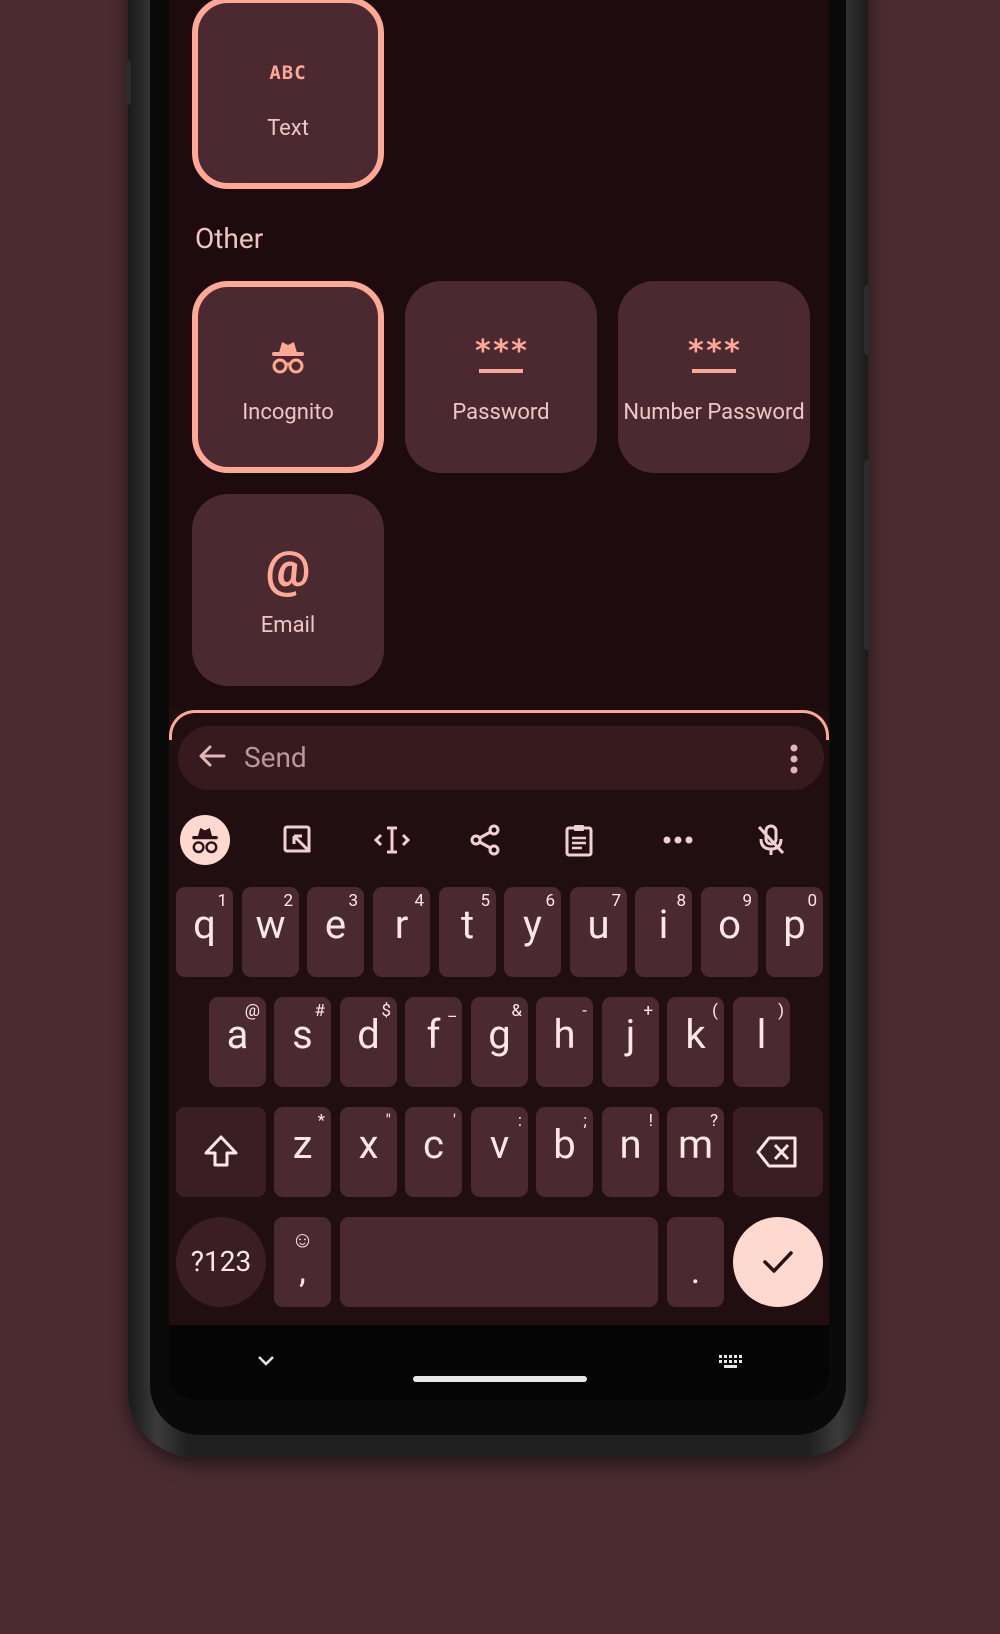  What do you see at coordinates (695, 1144) in the screenshot?
I see `keyboard-row3-6-key-text: m` at bounding box center [695, 1144].